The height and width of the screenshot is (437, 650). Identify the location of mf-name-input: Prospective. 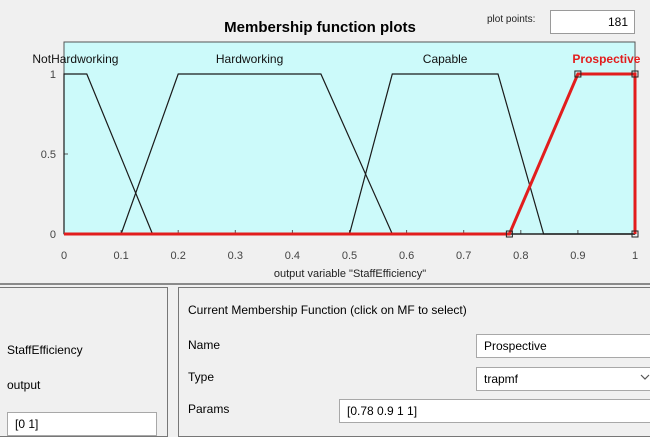
(563, 346).